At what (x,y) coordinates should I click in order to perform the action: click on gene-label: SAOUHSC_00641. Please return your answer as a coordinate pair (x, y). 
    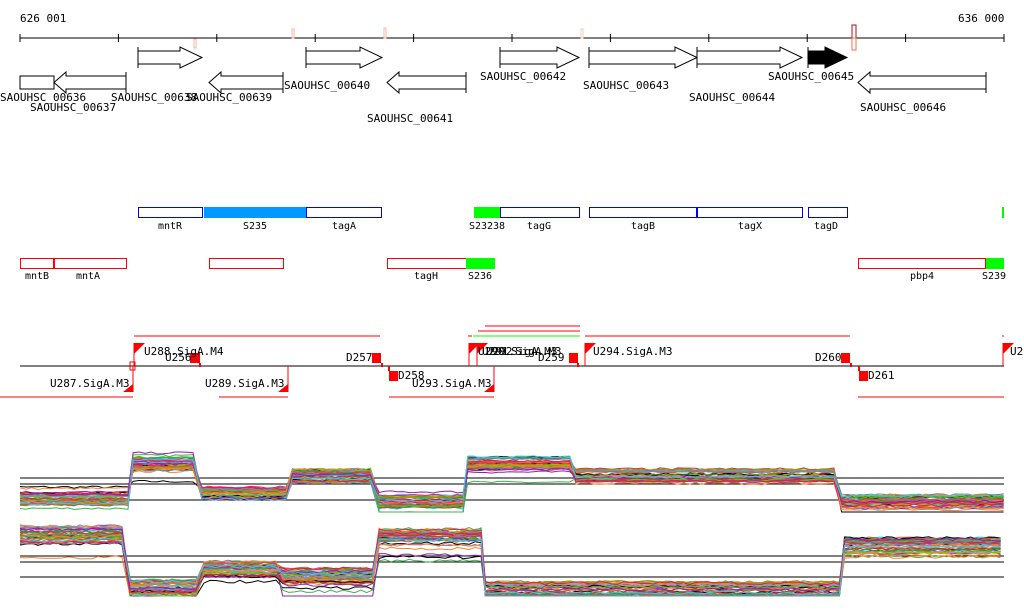
    Looking at the image, I should click on (410, 118).